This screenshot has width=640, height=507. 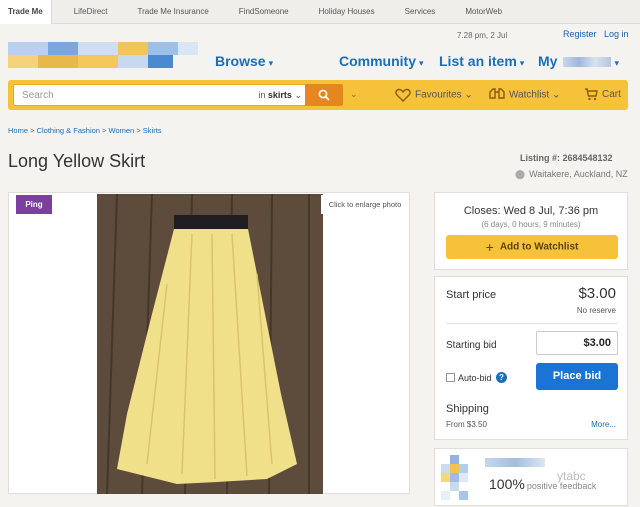 I want to click on divider, so click(x=532, y=323).